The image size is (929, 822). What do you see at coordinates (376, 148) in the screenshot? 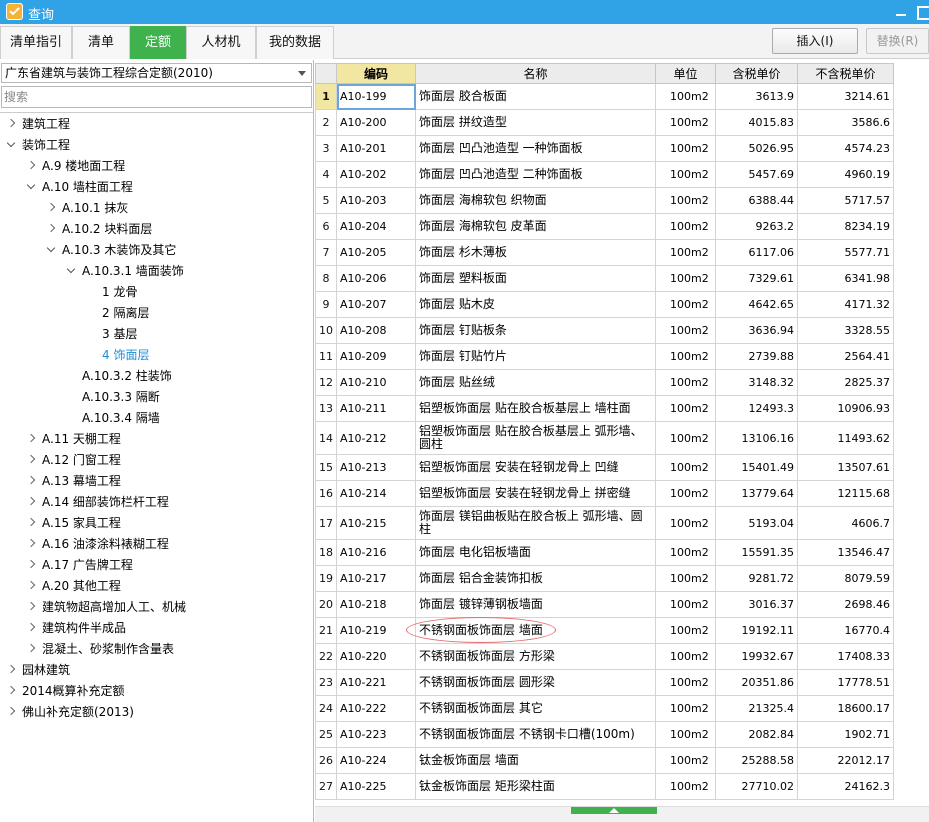
I see `code-cell: A10-201` at bounding box center [376, 148].